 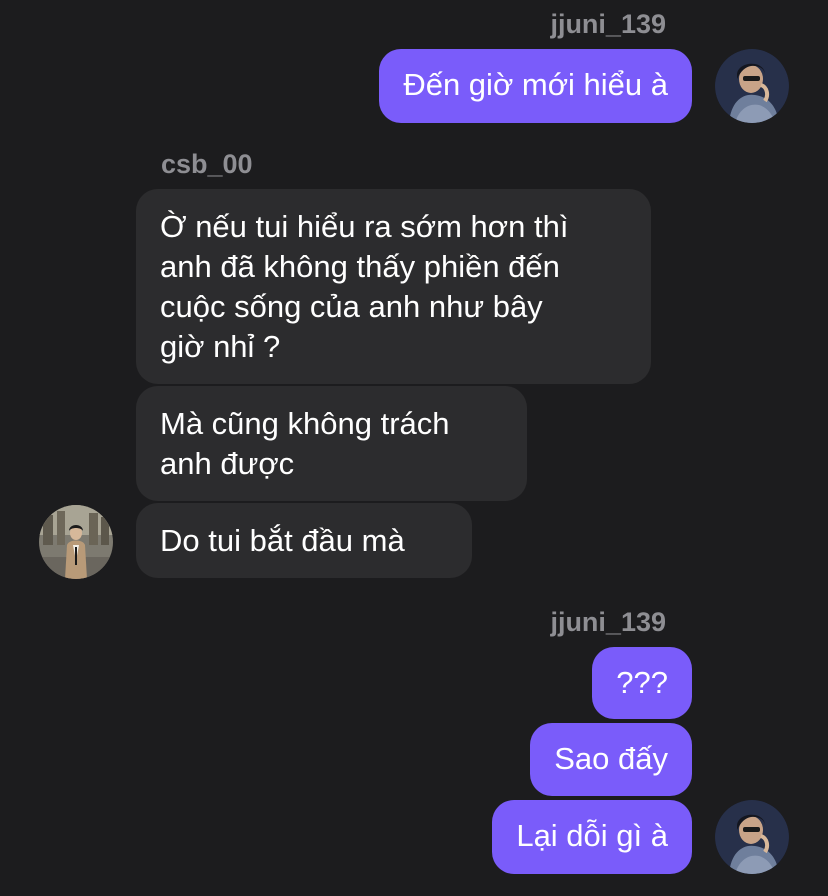 I want to click on incoming-message: Mà cũng không trách anh được, so click(x=331, y=443).